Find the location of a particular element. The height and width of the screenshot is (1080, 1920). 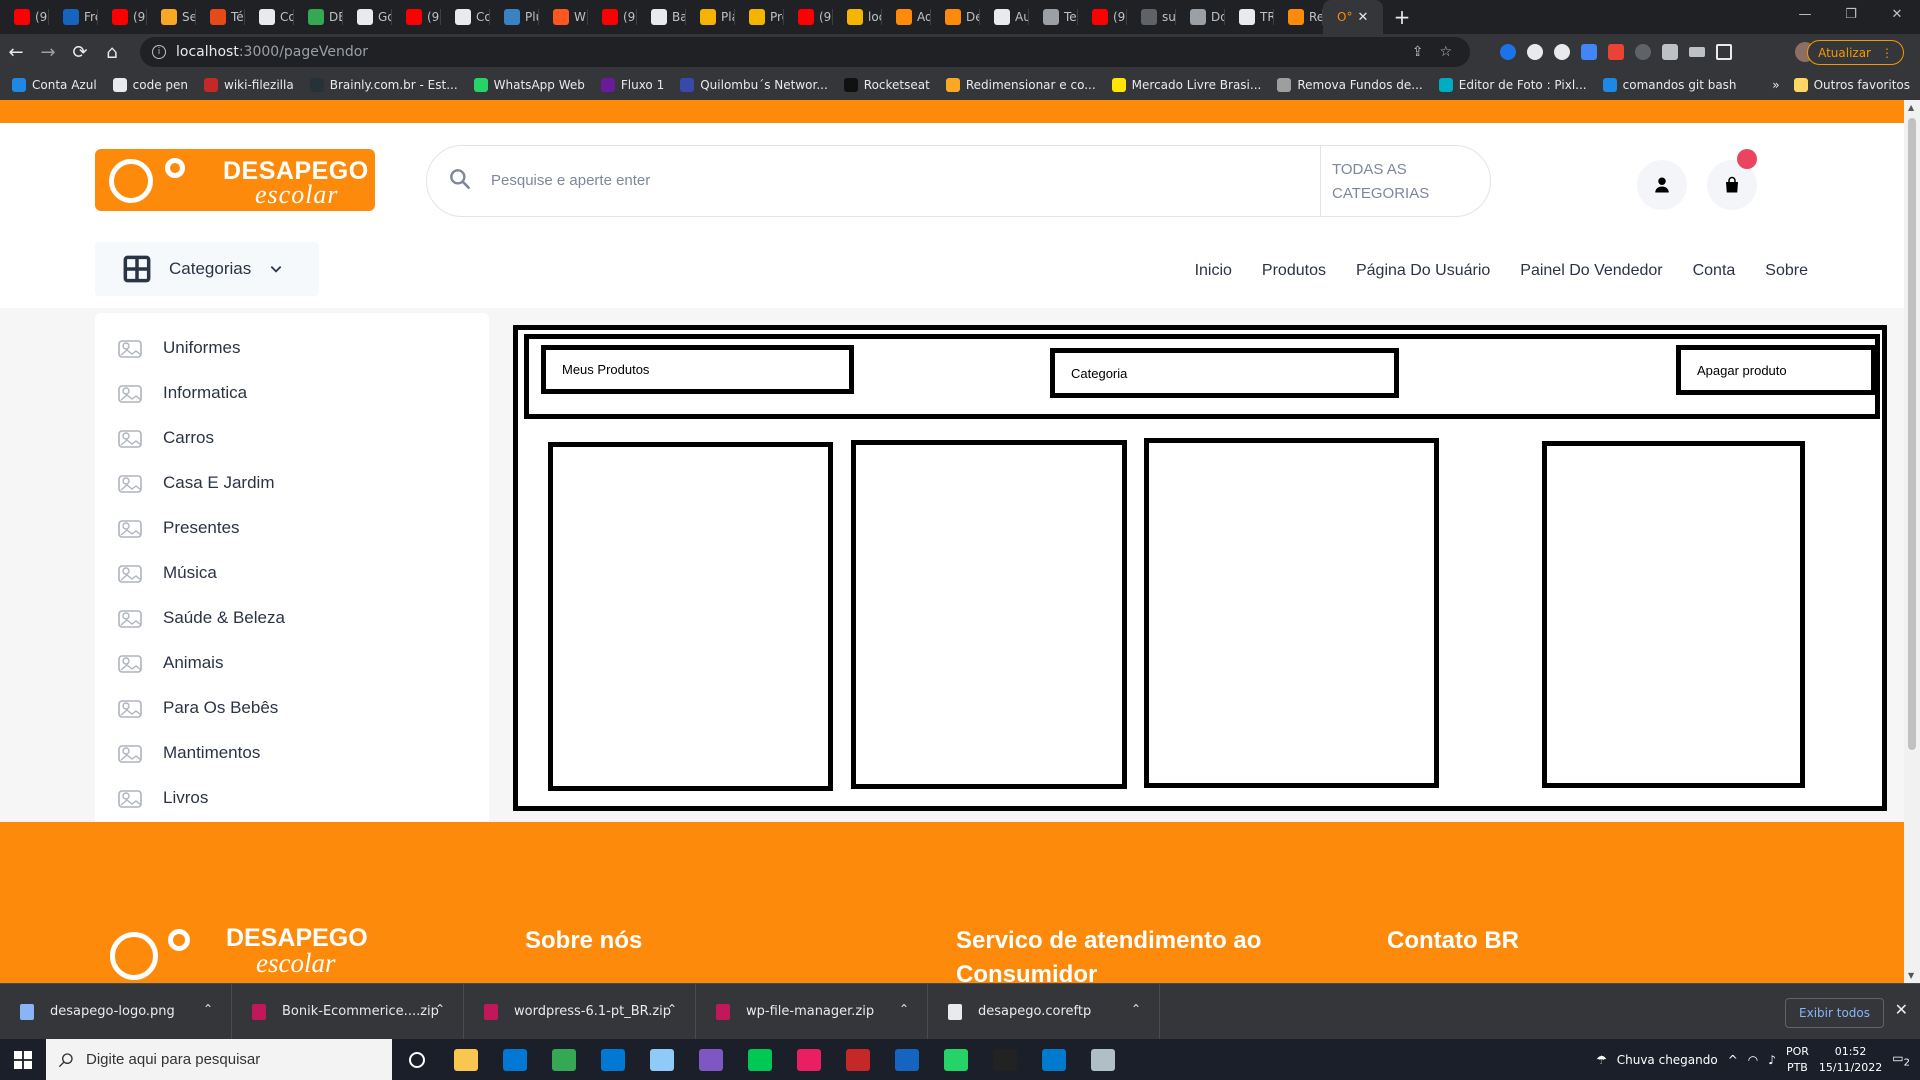

nav-link-inicio: Inicio is located at coordinates (1213, 271).